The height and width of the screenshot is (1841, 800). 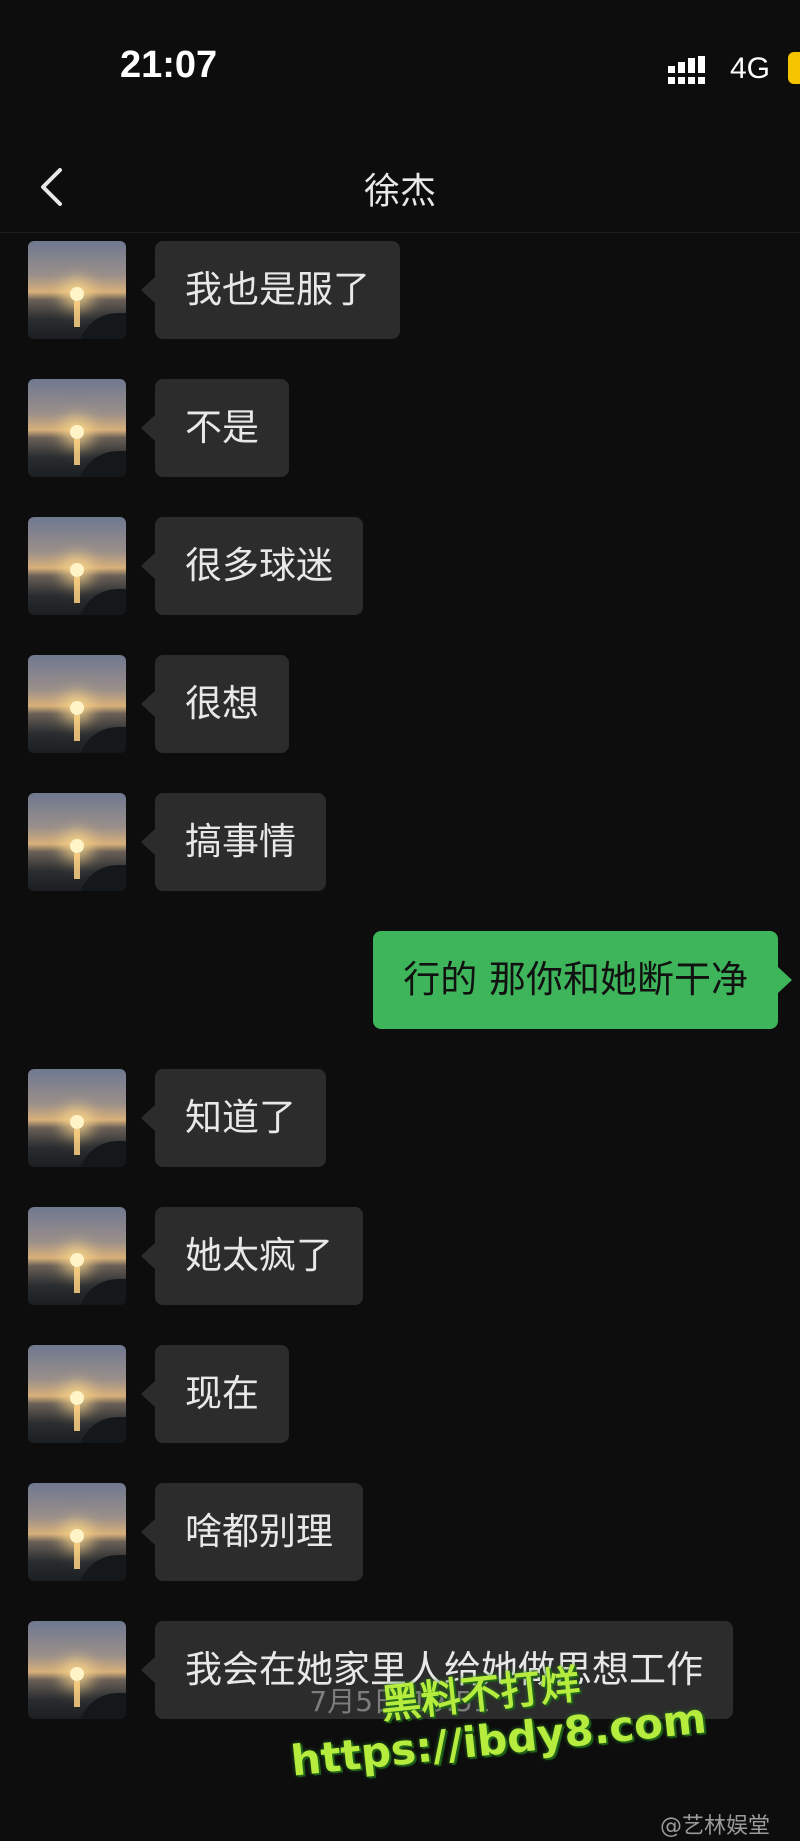 What do you see at coordinates (400, 842) in the screenshot?
I see `message-row: 搞事情` at bounding box center [400, 842].